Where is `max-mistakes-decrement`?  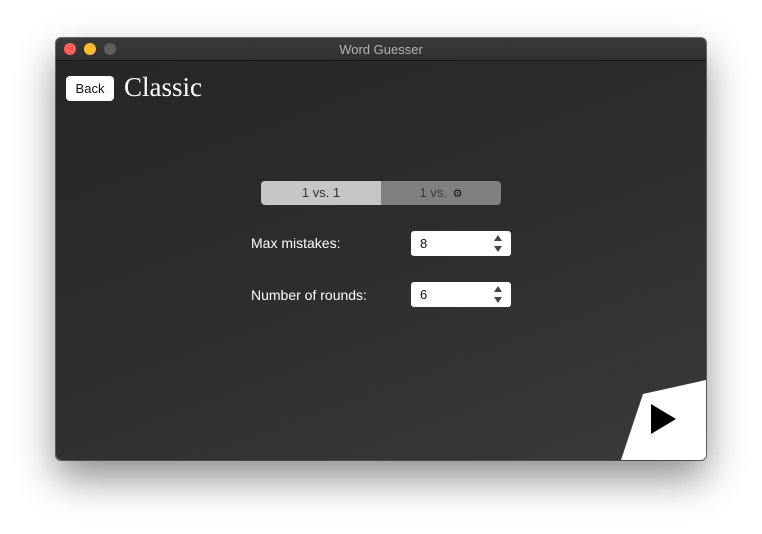 max-mistakes-decrement is located at coordinates (498, 249).